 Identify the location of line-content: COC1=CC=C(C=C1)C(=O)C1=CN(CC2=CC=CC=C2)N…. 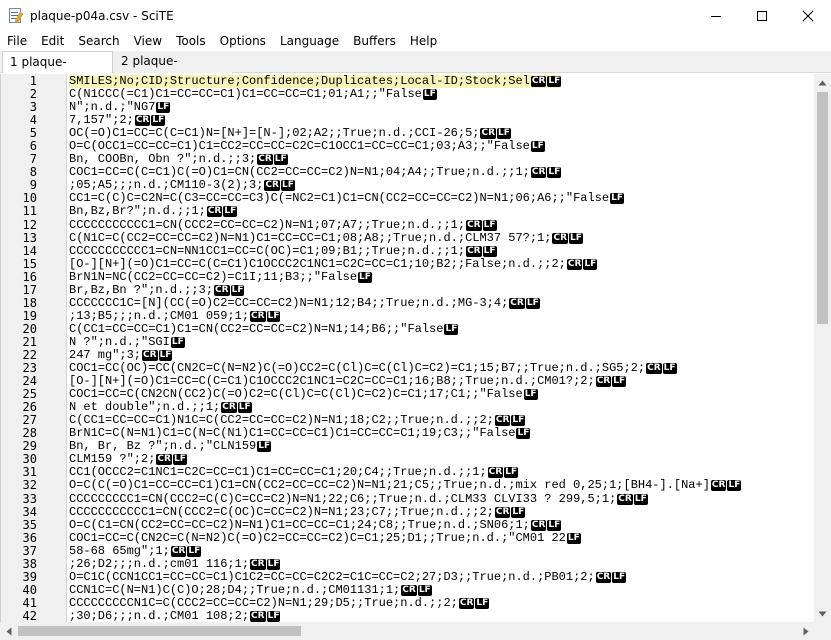
(299, 172).